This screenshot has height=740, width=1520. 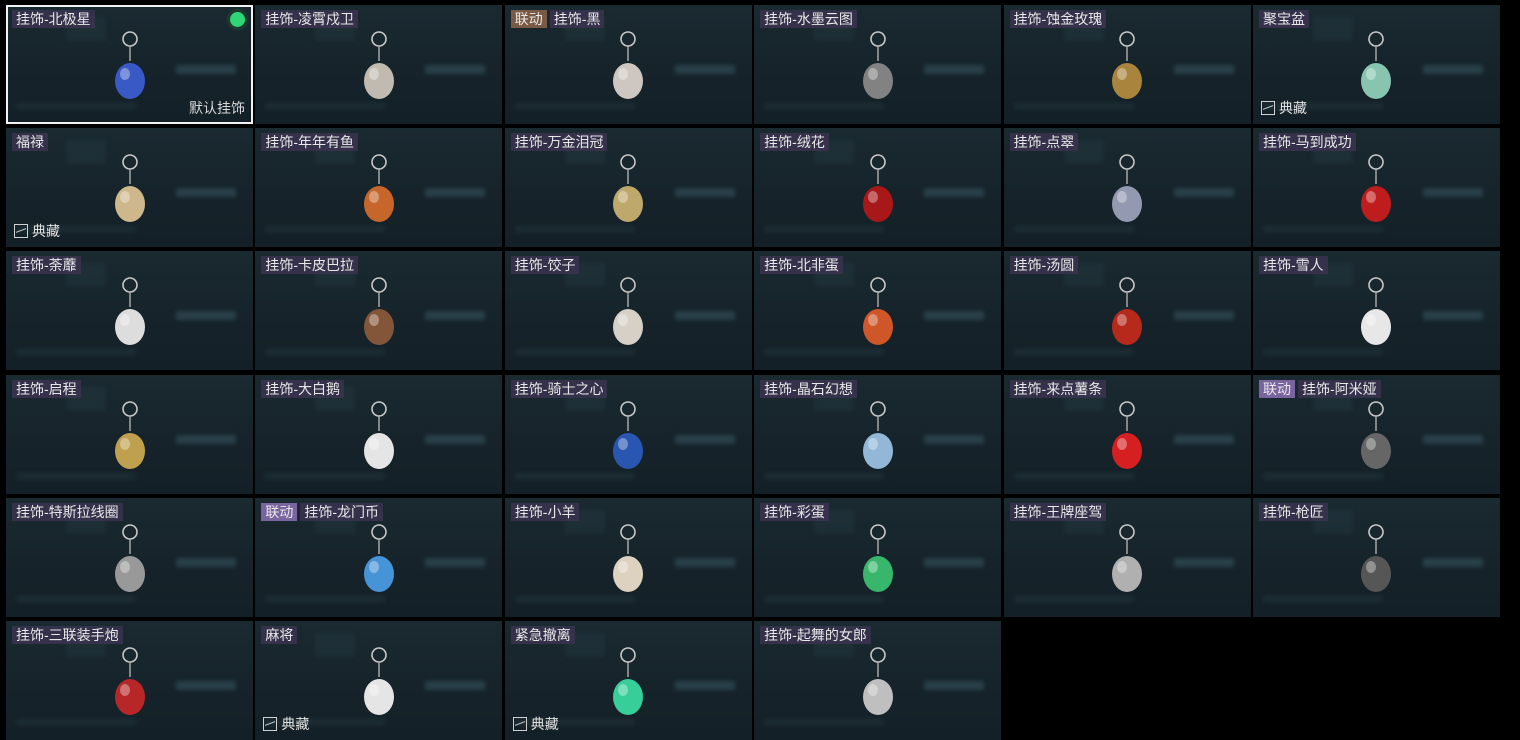 What do you see at coordinates (878, 311) in the screenshot?
I see `charm-card: 挂饰-北非蛋` at bounding box center [878, 311].